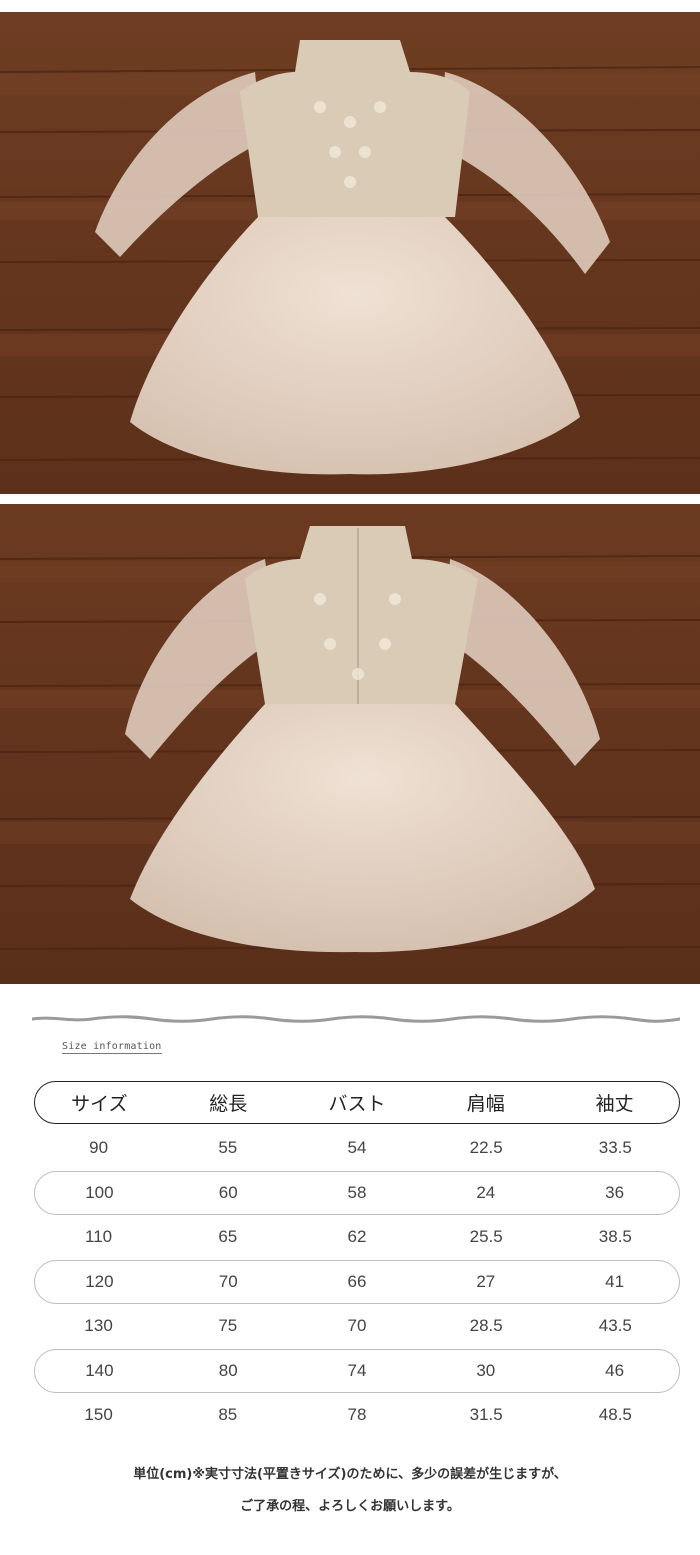 The height and width of the screenshot is (1555, 700). Describe the element at coordinates (615, 1147) in the screenshot. I see `table-cell: 33.5` at that location.